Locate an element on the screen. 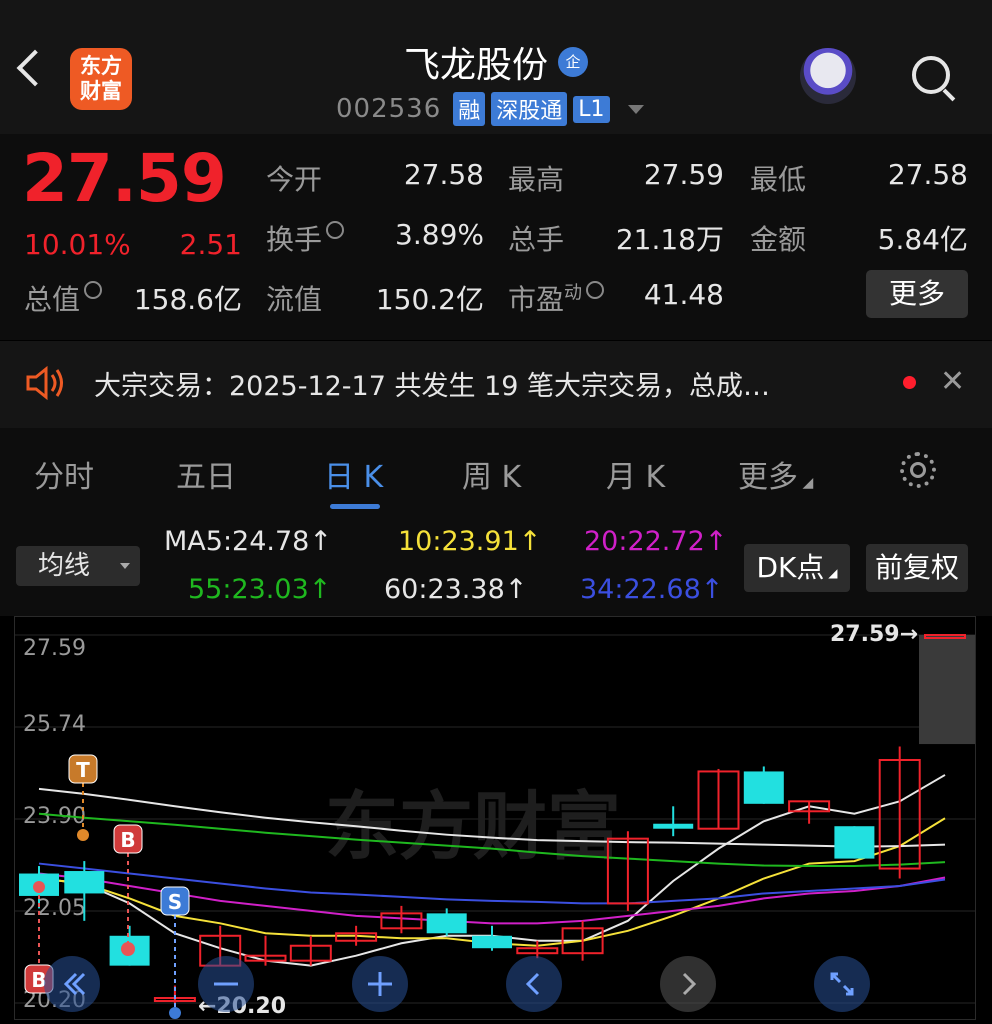 This screenshot has height=1024, width=992. tab-weekly-k: 周 K is located at coordinates (491, 474).